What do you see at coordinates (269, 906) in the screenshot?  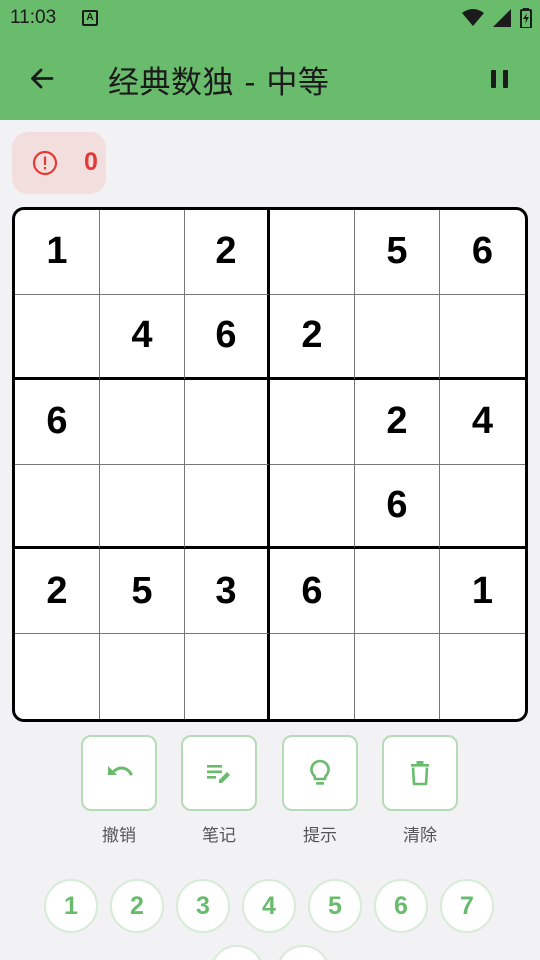 I see `number-button-4: 4` at bounding box center [269, 906].